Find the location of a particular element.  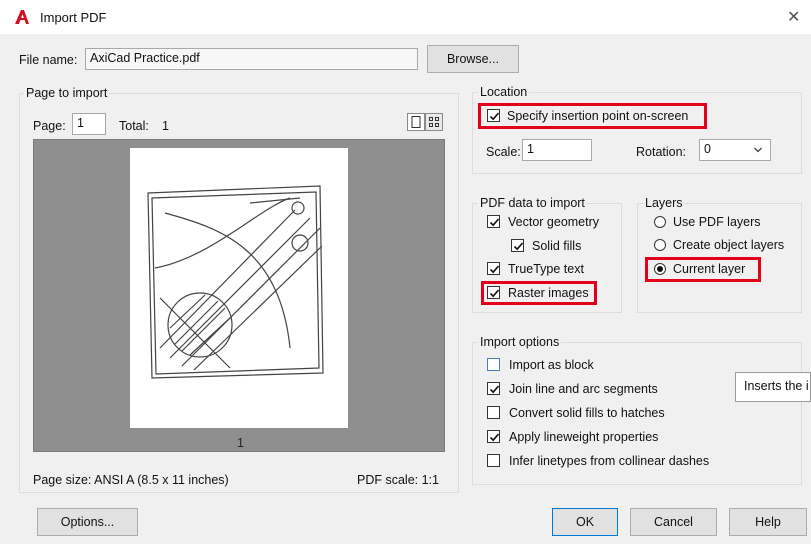

location-title: Location is located at coordinates (504, 92).